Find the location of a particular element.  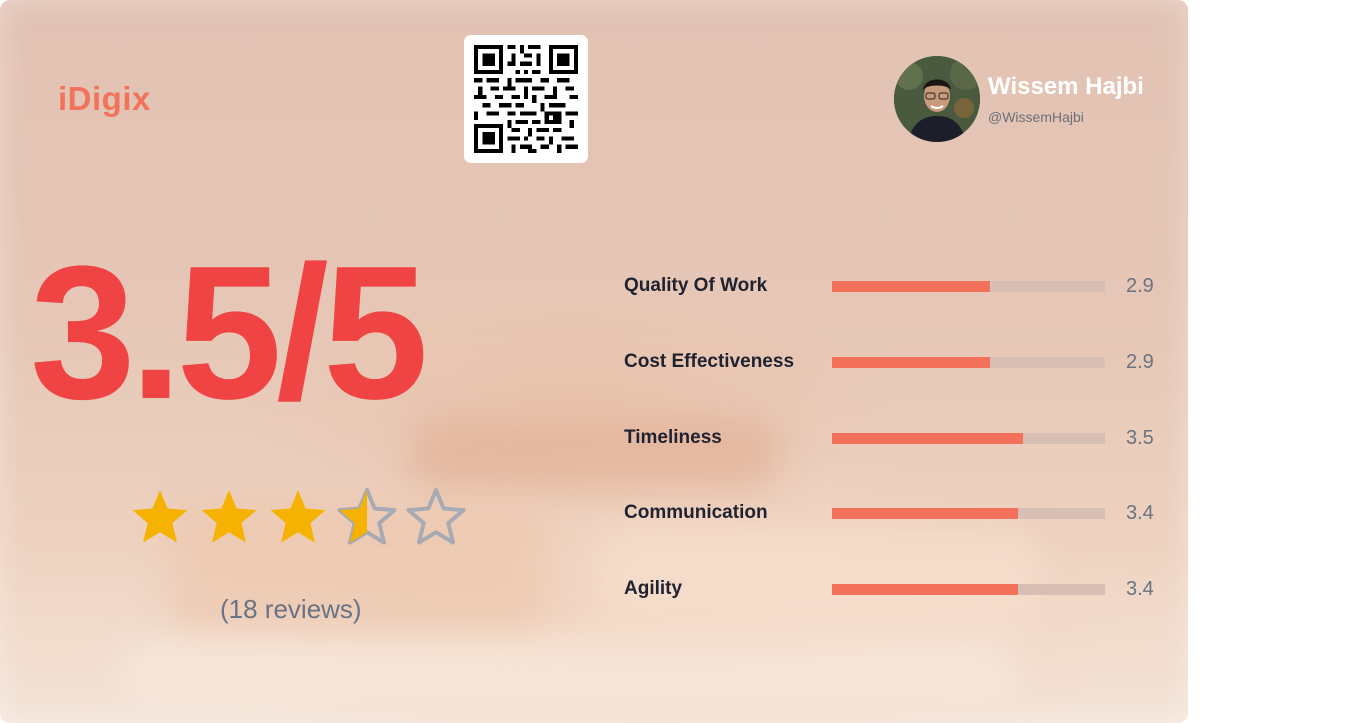

metric-label: Agility is located at coordinates (653, 588).